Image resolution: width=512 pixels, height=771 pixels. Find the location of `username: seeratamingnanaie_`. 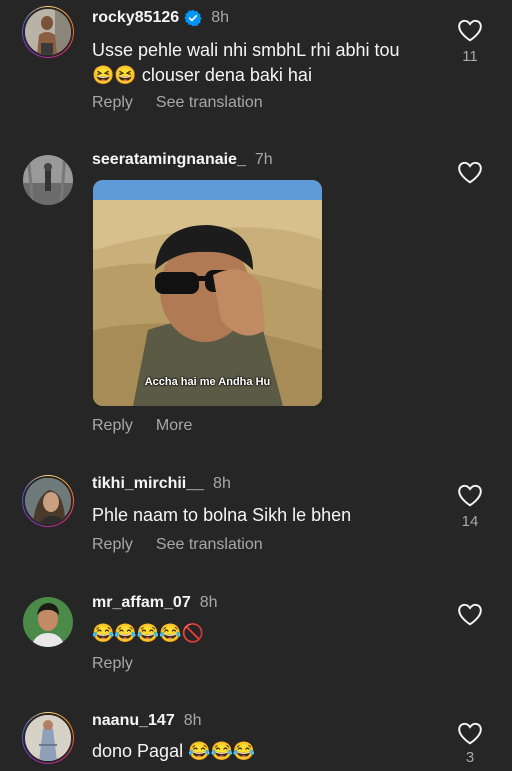

username: seeratamingnanaie_ is located at coordinates (169, 160).